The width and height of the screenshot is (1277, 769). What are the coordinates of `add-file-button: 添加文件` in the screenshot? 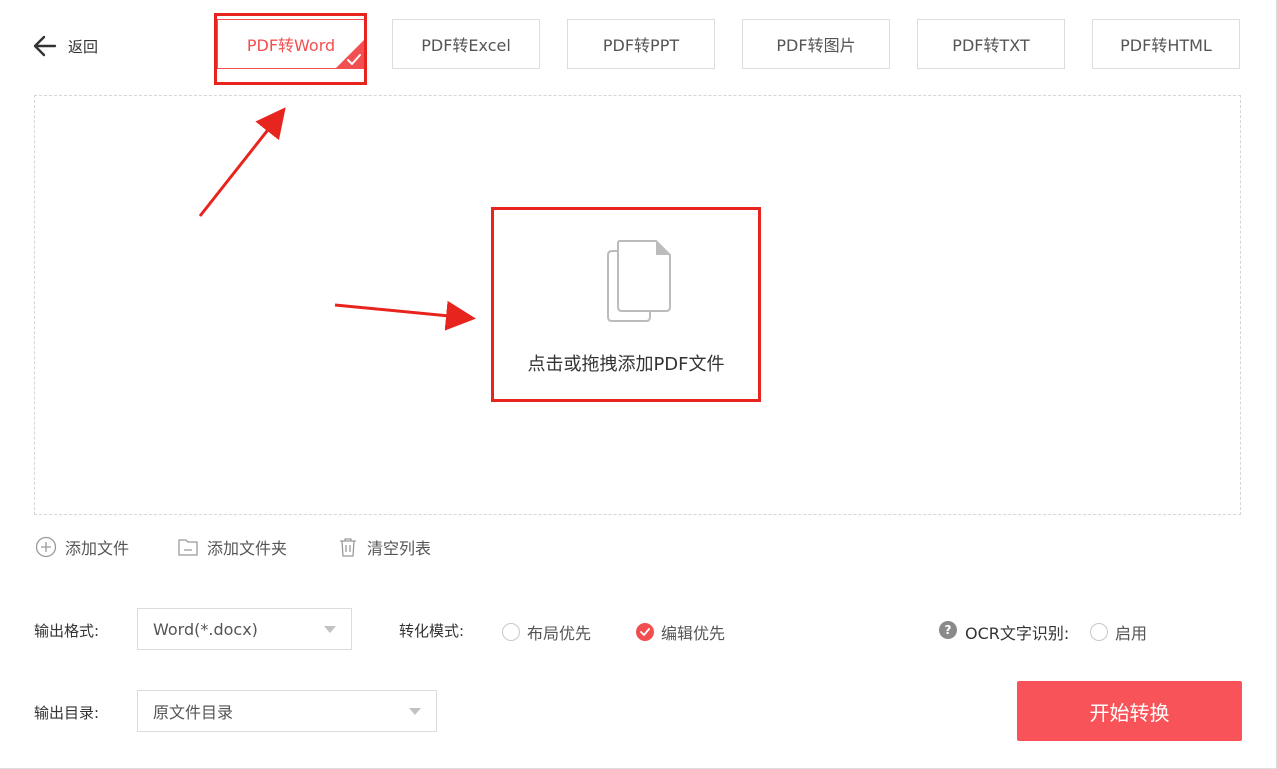 It's located at (82, 547).